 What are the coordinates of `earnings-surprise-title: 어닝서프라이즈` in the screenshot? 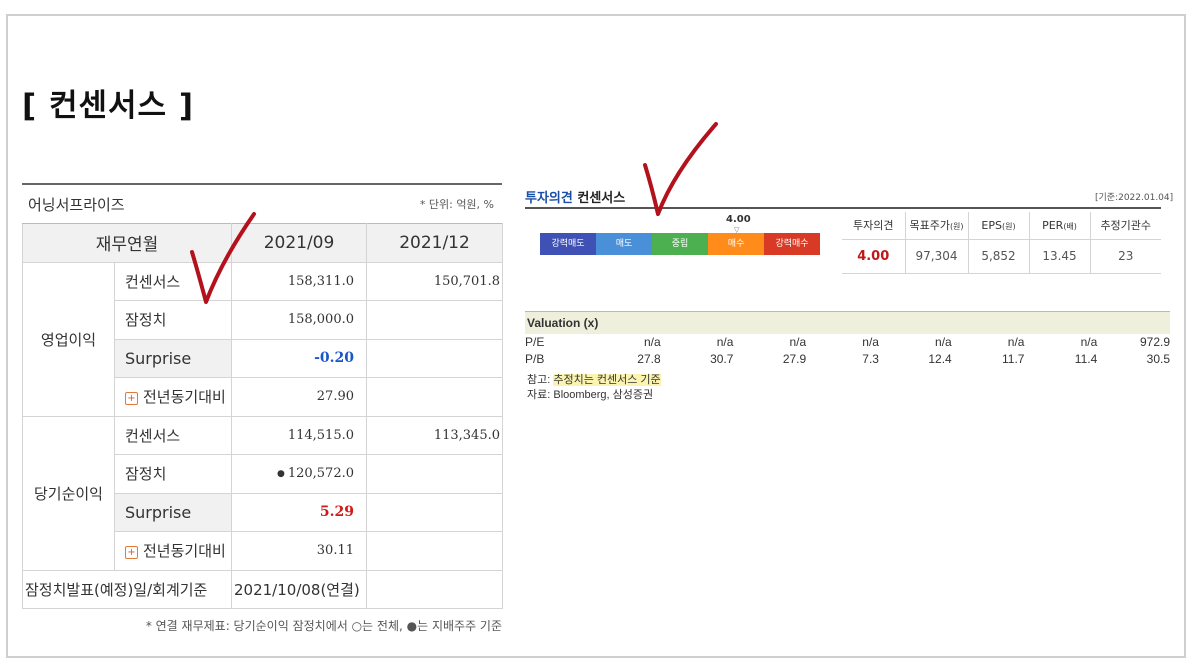 It's located at (76, 204).